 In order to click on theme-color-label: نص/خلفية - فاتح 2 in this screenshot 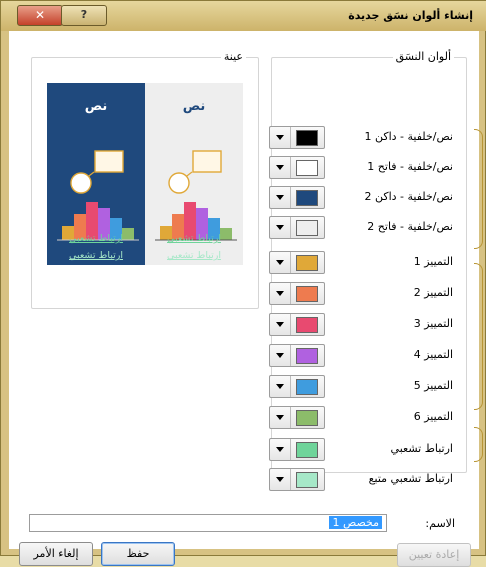, I will do `click(410, 226)`.